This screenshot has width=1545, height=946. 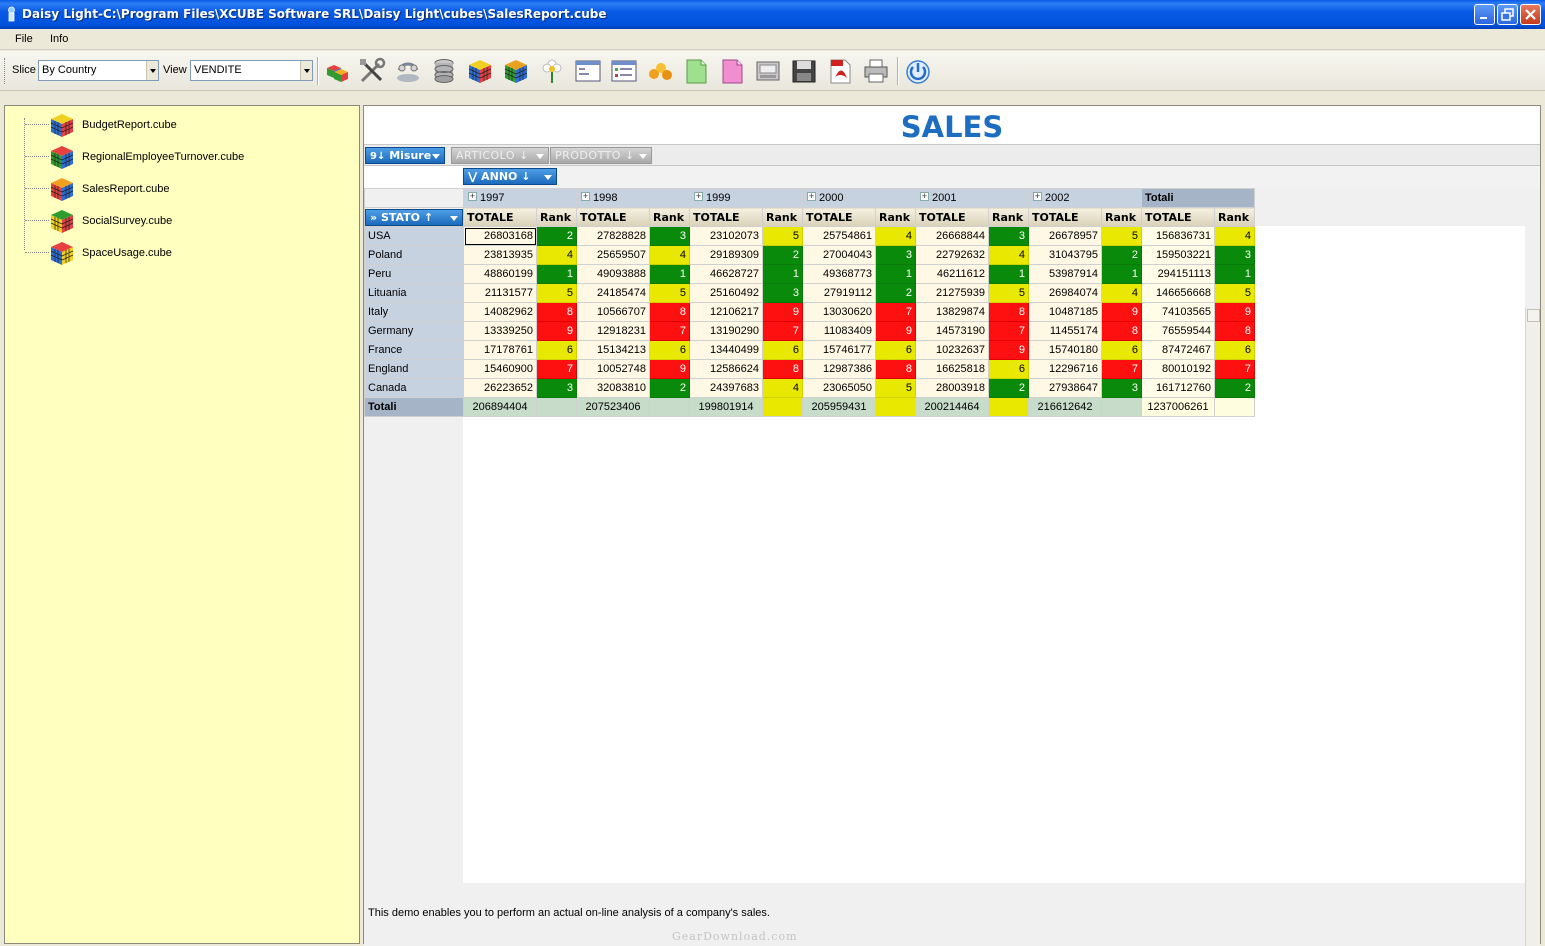 I want to click on value-cell: 21275939, so click(x=952, y=293).